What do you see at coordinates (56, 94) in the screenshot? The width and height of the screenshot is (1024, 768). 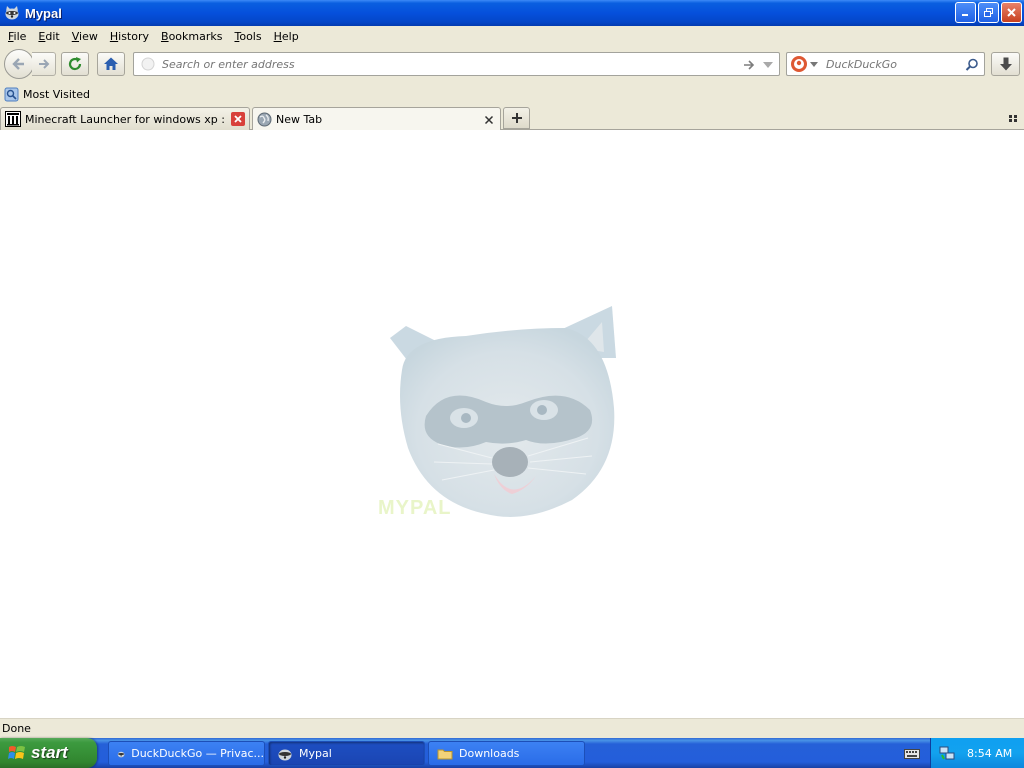 I see `bookmark-label: Most Visited` at bounding box center [56, 94].